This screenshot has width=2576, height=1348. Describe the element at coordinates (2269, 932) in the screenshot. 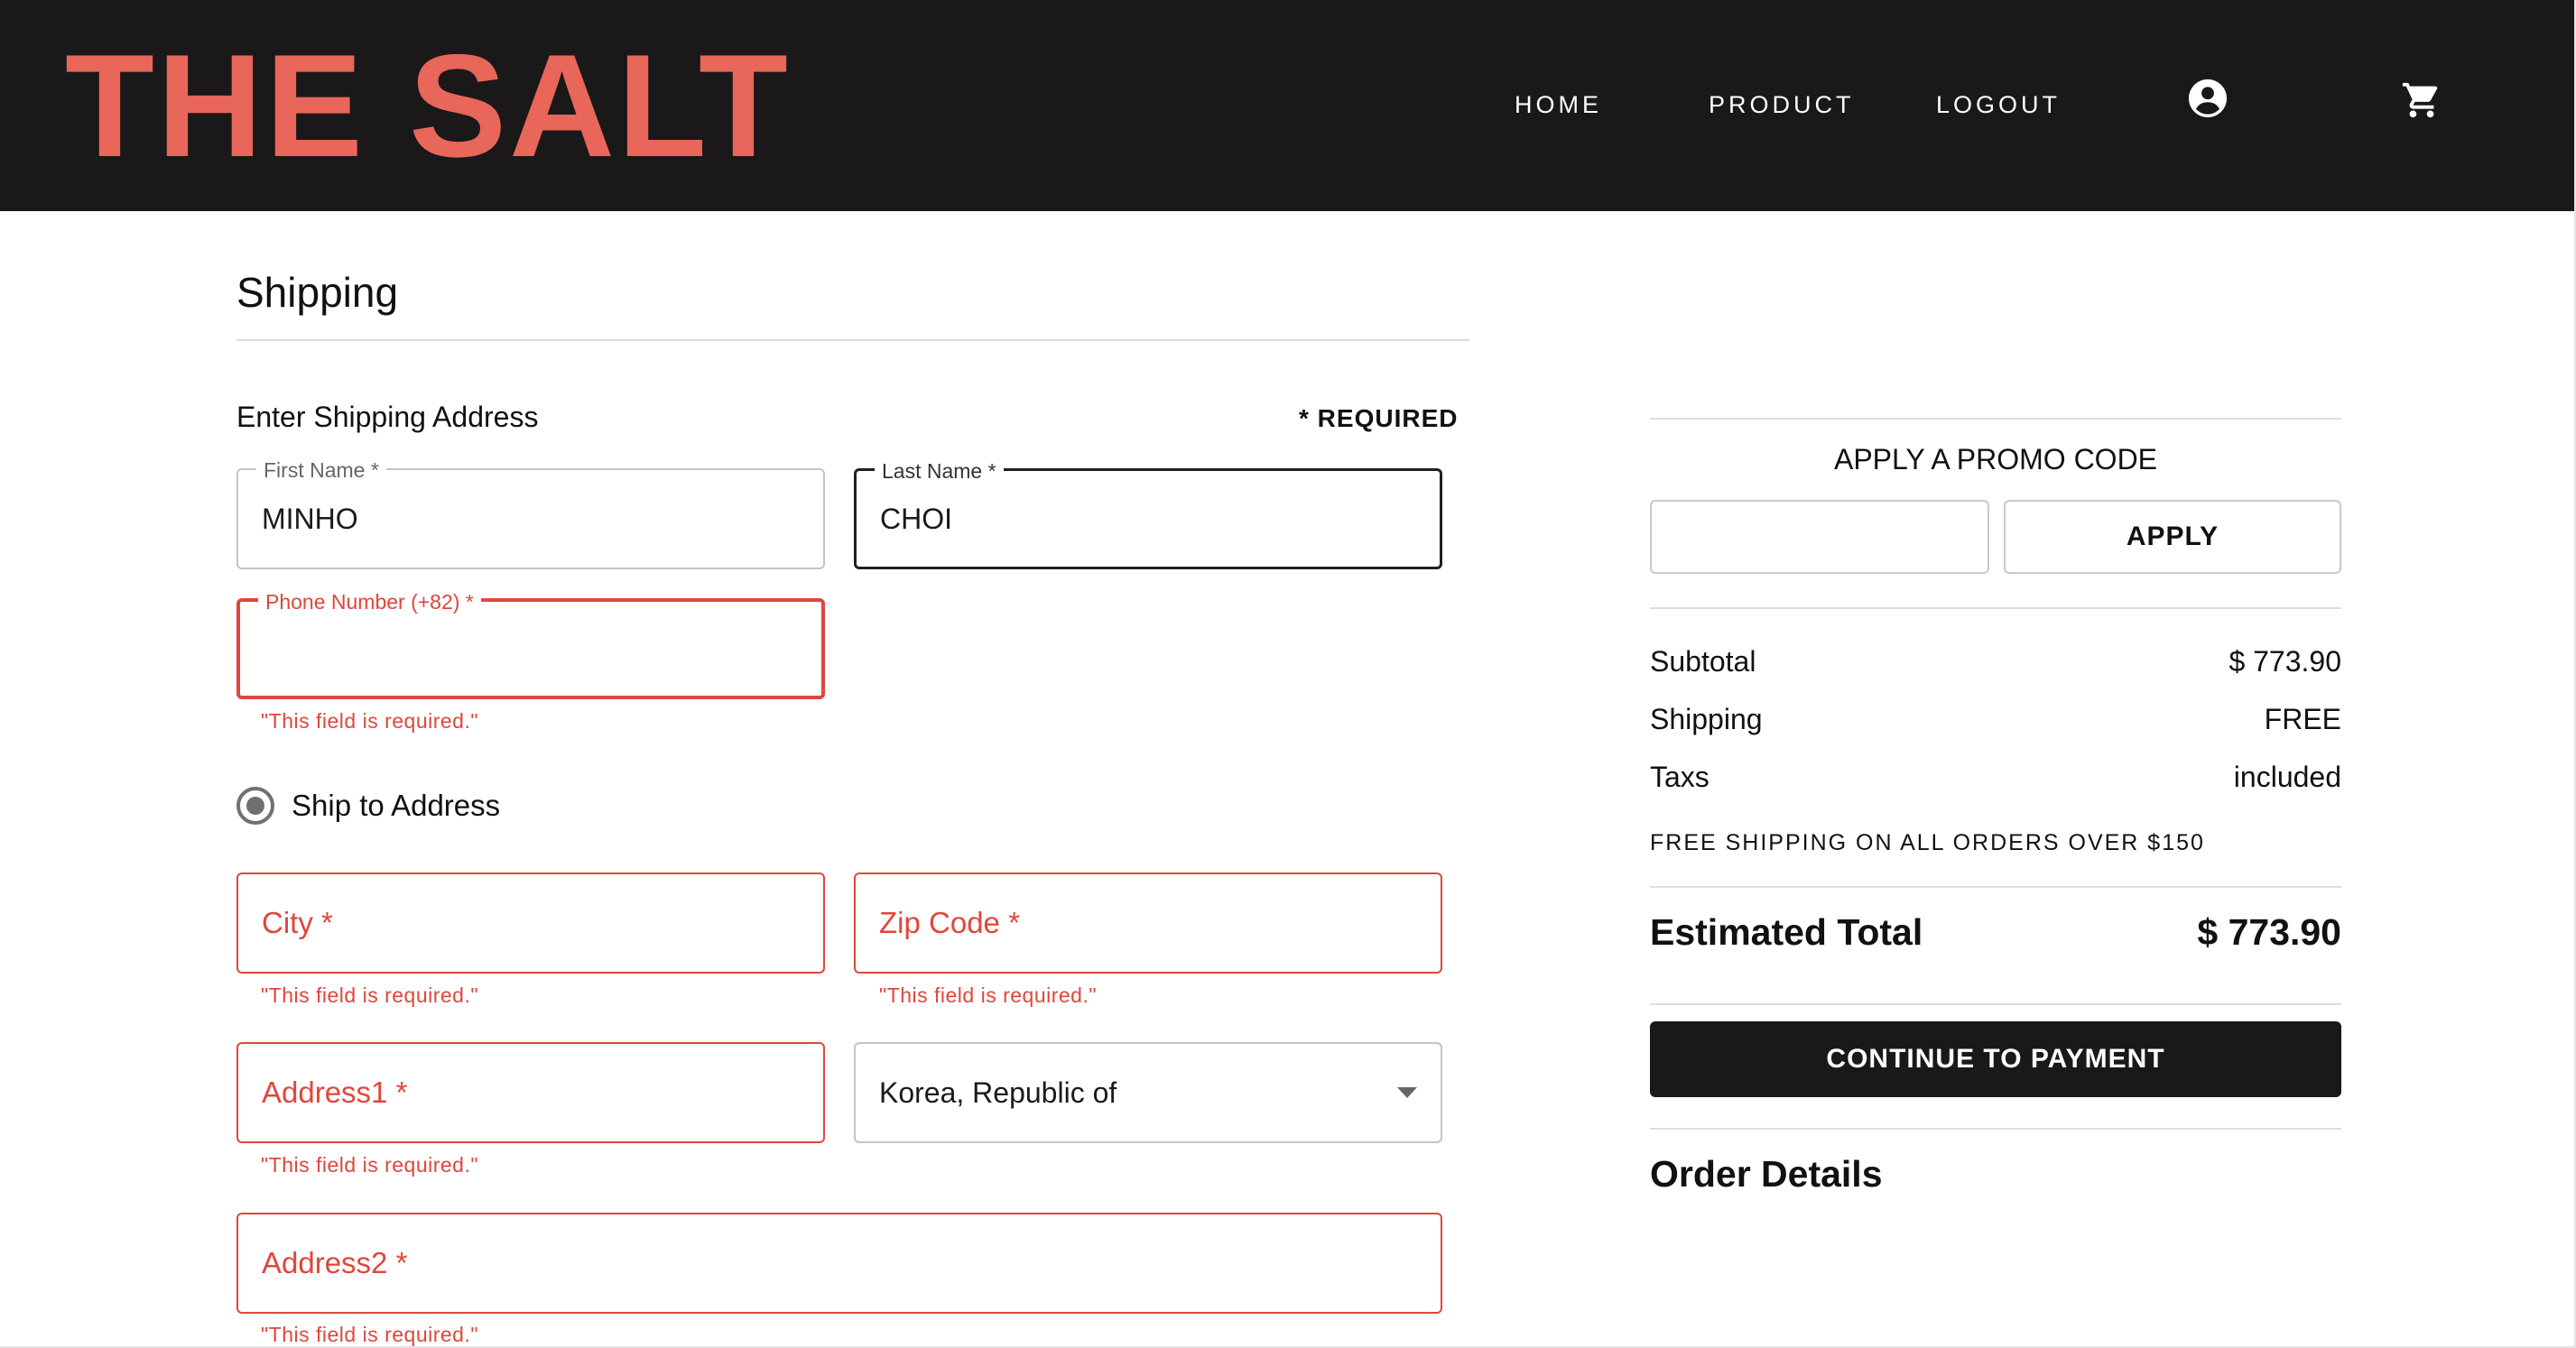

I see `estimated-total-value: $ 773.90` at that location.